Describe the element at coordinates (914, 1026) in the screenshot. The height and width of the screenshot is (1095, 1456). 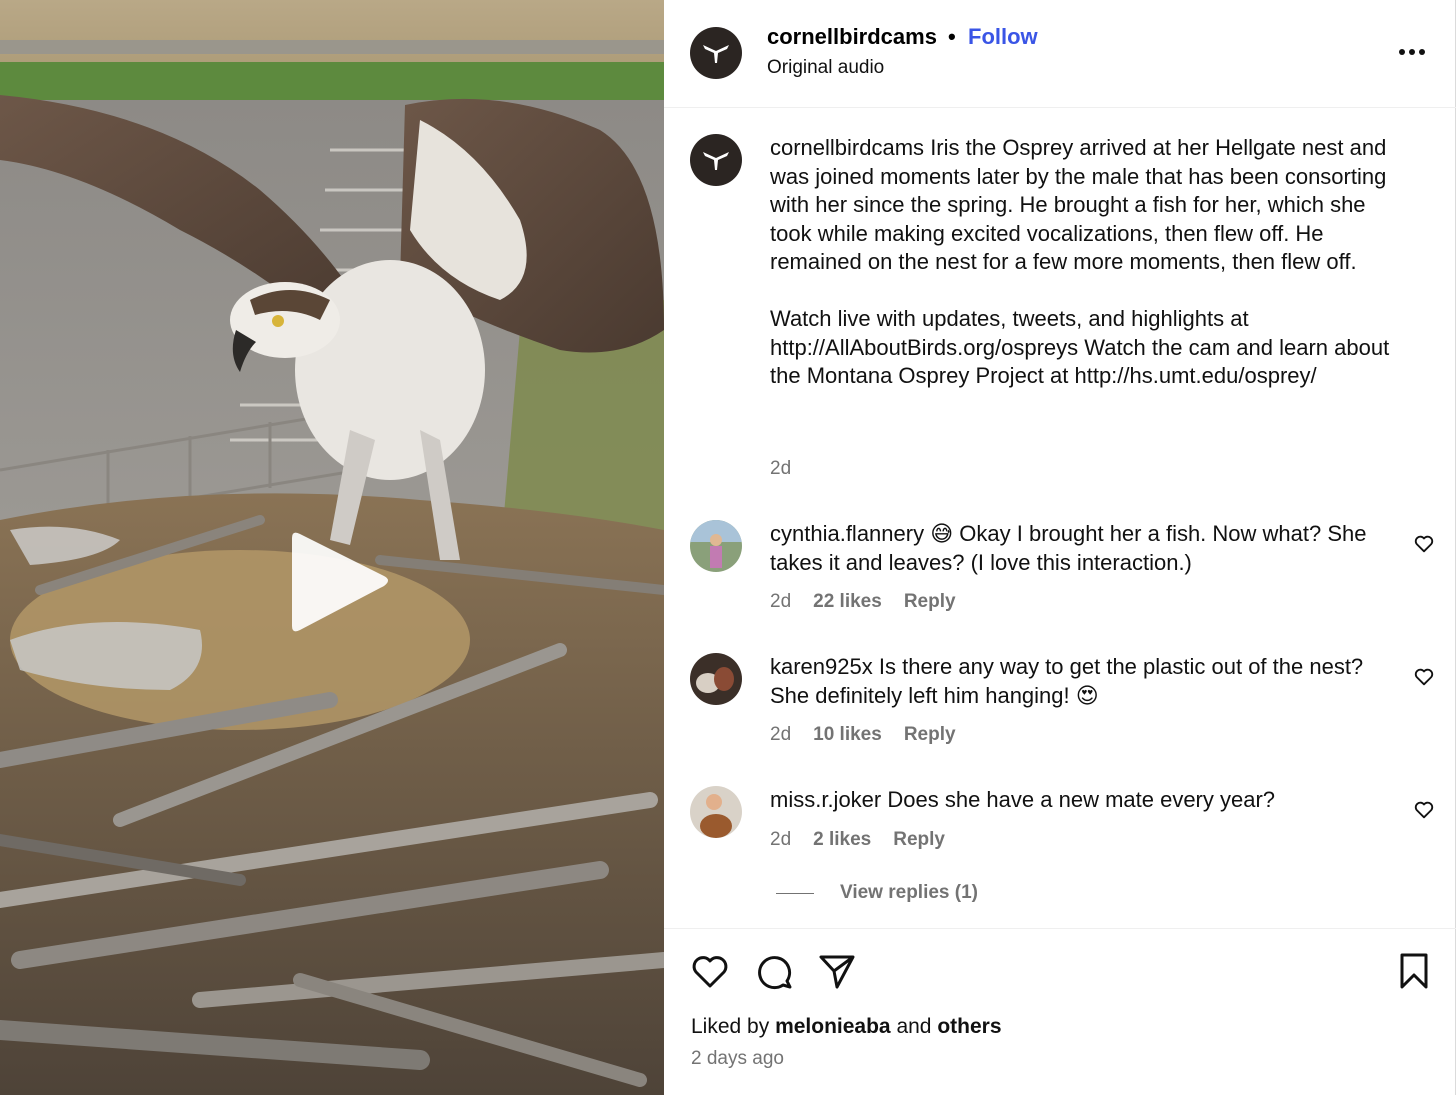
I see `liked-and: and` at that location.